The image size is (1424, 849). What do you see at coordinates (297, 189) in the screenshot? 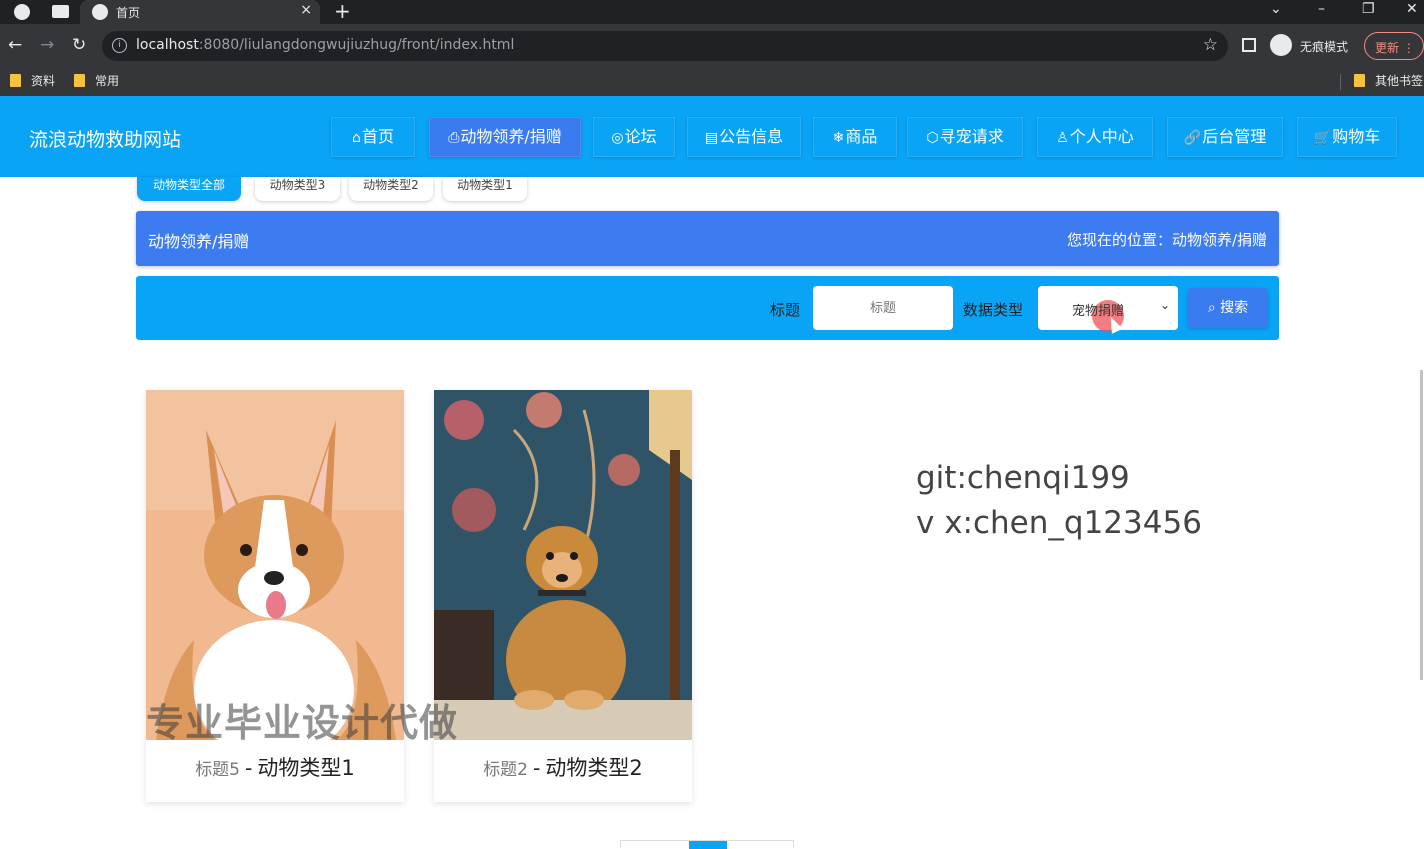
I see `category-type3: 动物类型3` at bounding box center [297, 189].